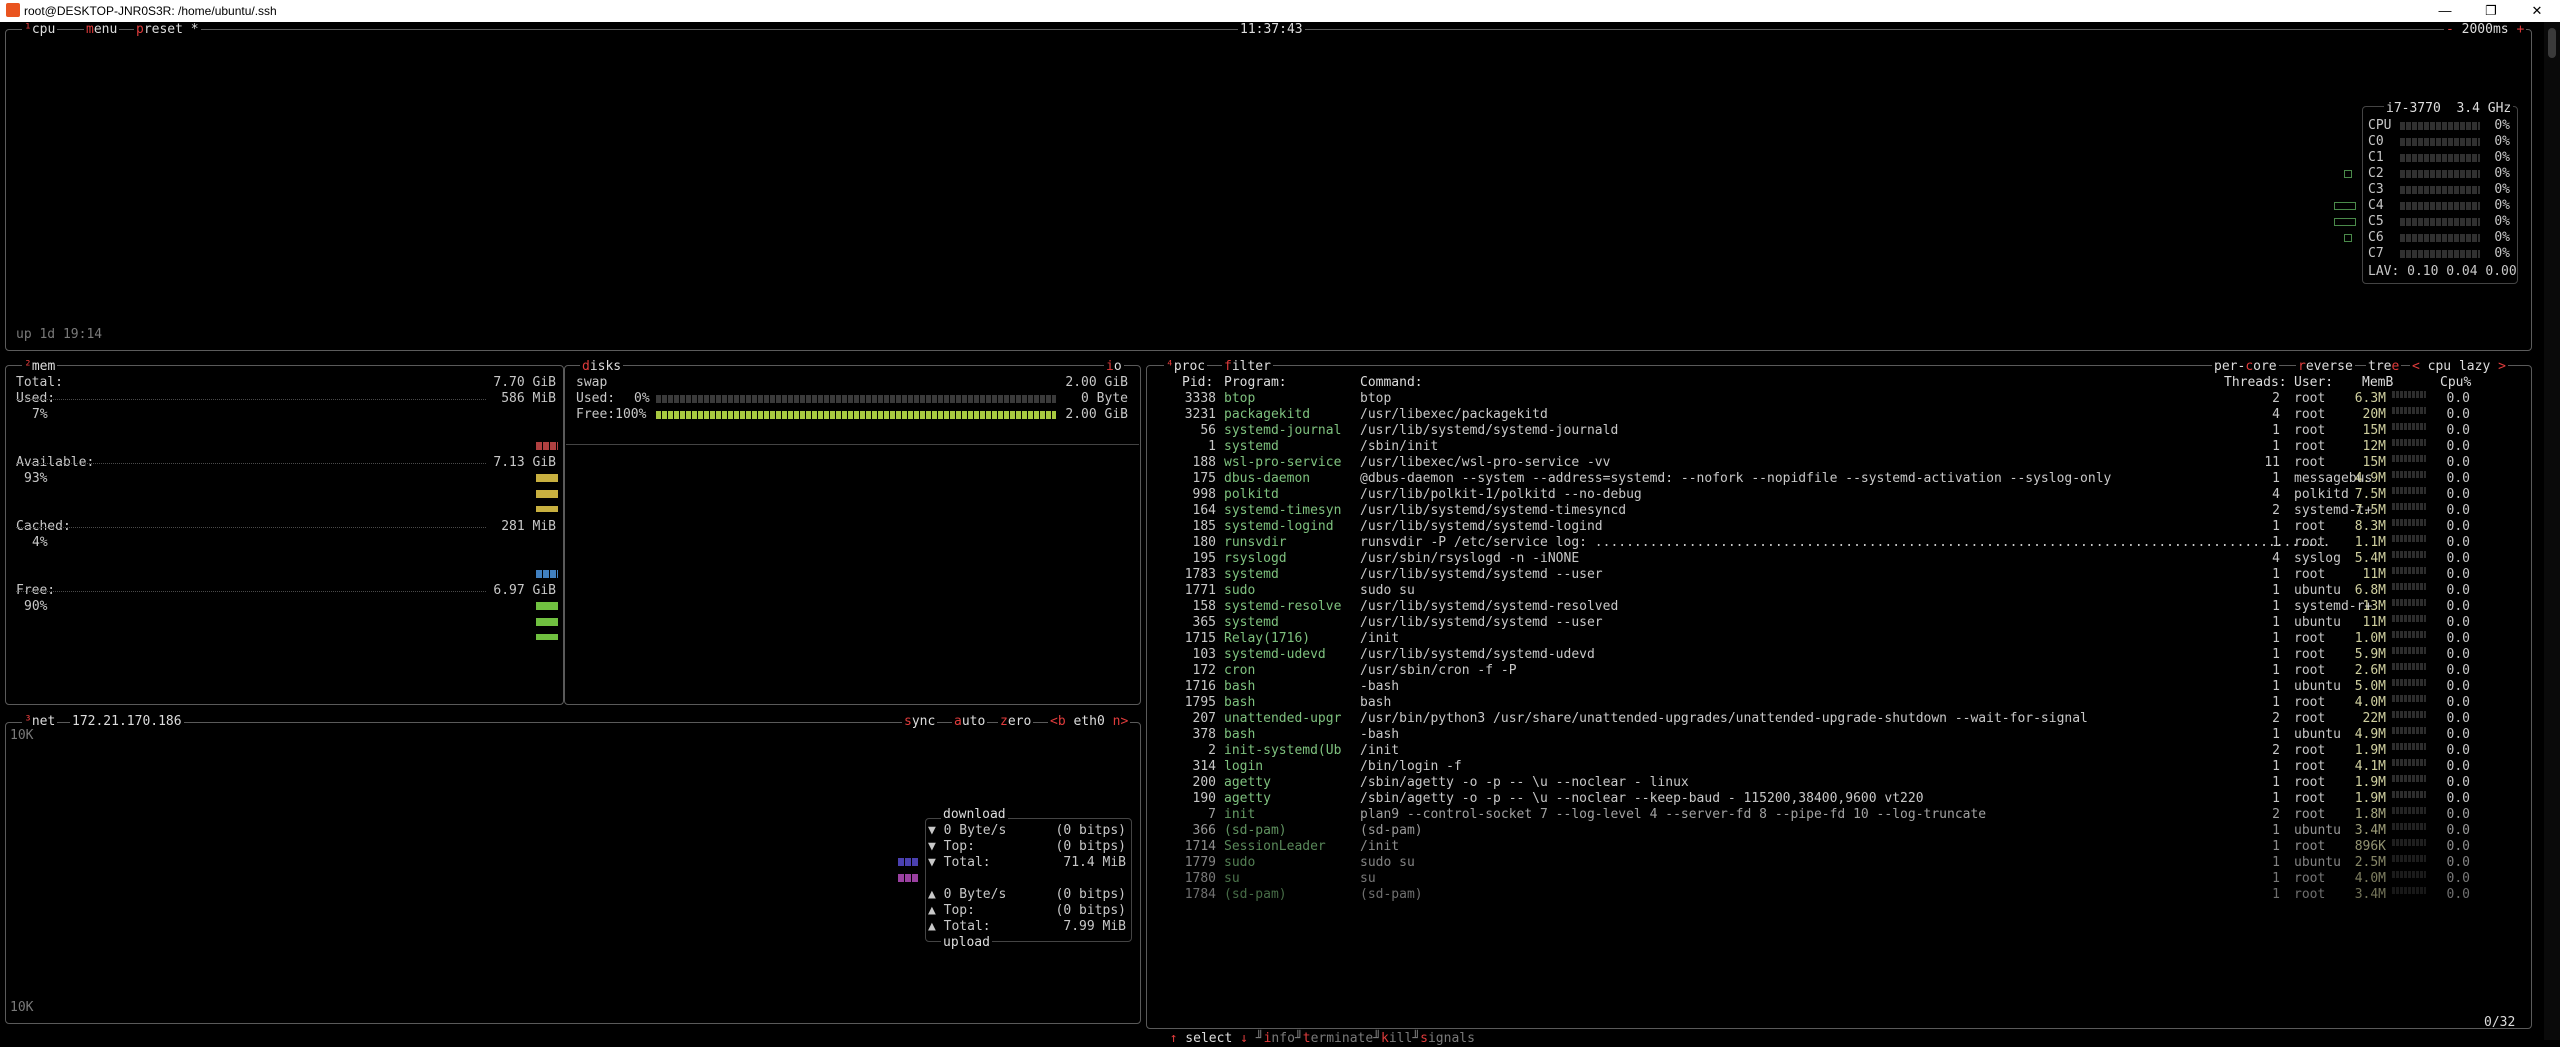 Image resolution: width=2560 pixels, height=1047 pixels. I want to click on minimize-button: —, so click(2445, 11).